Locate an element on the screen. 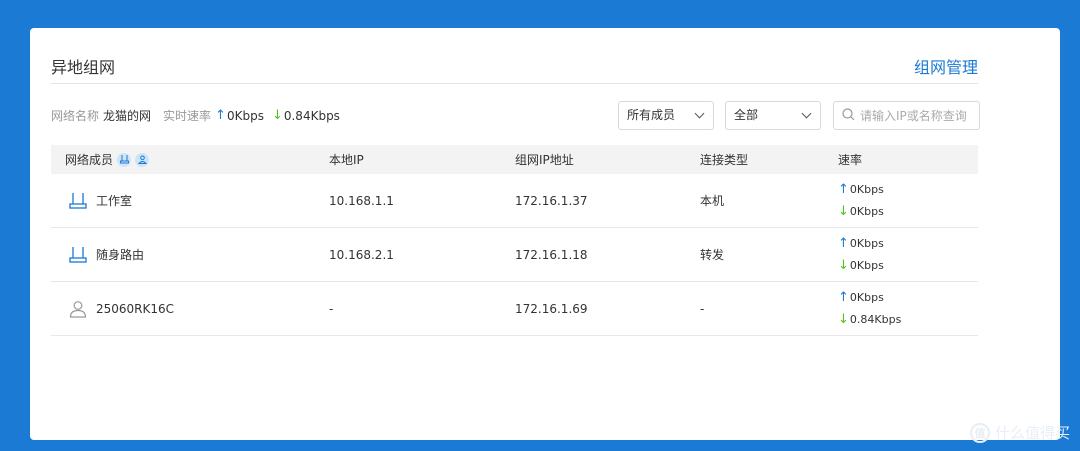  col-header-speed: 速率 is located at coordinates (850, 160).